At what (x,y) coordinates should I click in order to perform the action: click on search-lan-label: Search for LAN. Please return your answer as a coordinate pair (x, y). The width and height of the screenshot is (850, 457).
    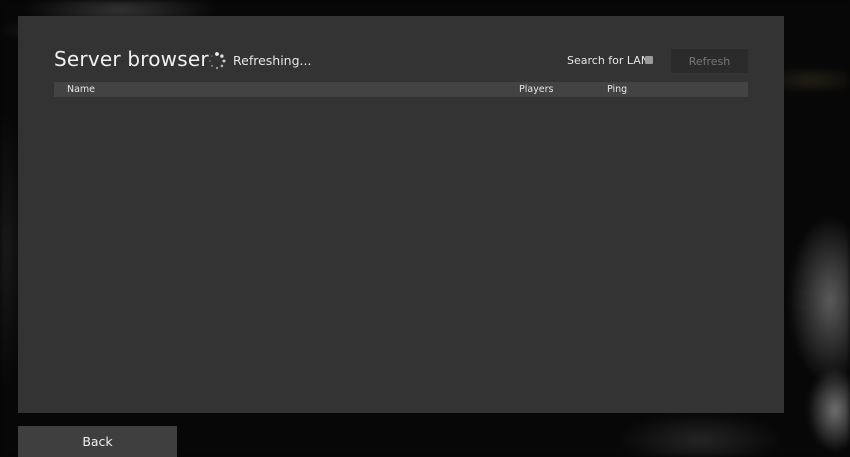
    Looking at the image, I should click on (608, 60).